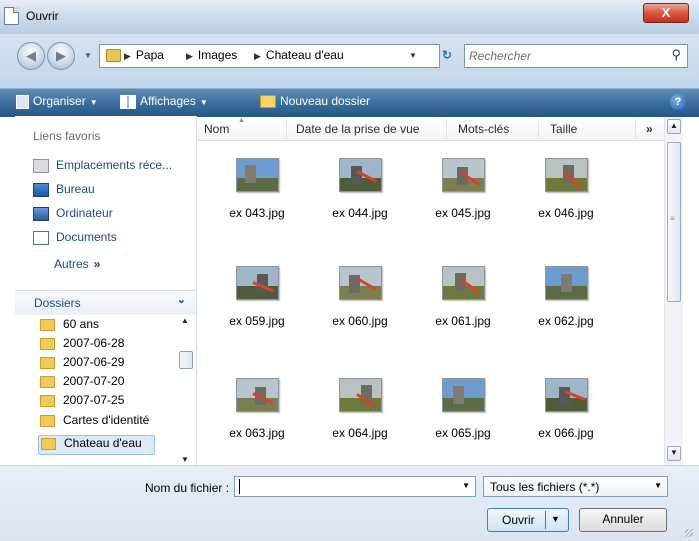 This screenshot has height=541, width=699. What do you see at coordinates (566, 201) in the screenshot?
I see `file-tile: ex 046.jpg` at bounding box center [566, 201].